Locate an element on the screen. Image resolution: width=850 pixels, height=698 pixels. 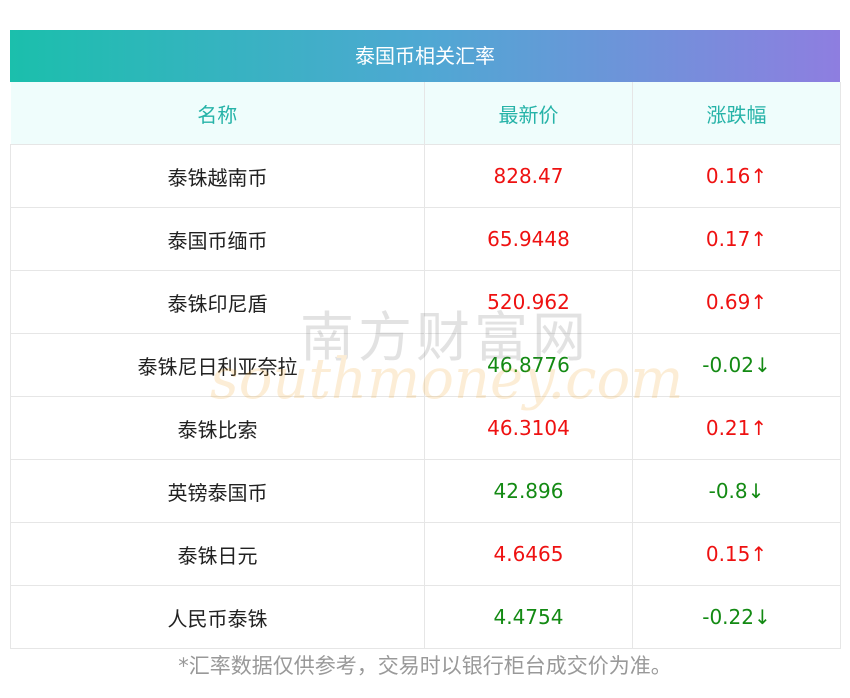
table-row: 英镑泰国币 42.896 -0.8↓ is located at coordinates (425, 491).